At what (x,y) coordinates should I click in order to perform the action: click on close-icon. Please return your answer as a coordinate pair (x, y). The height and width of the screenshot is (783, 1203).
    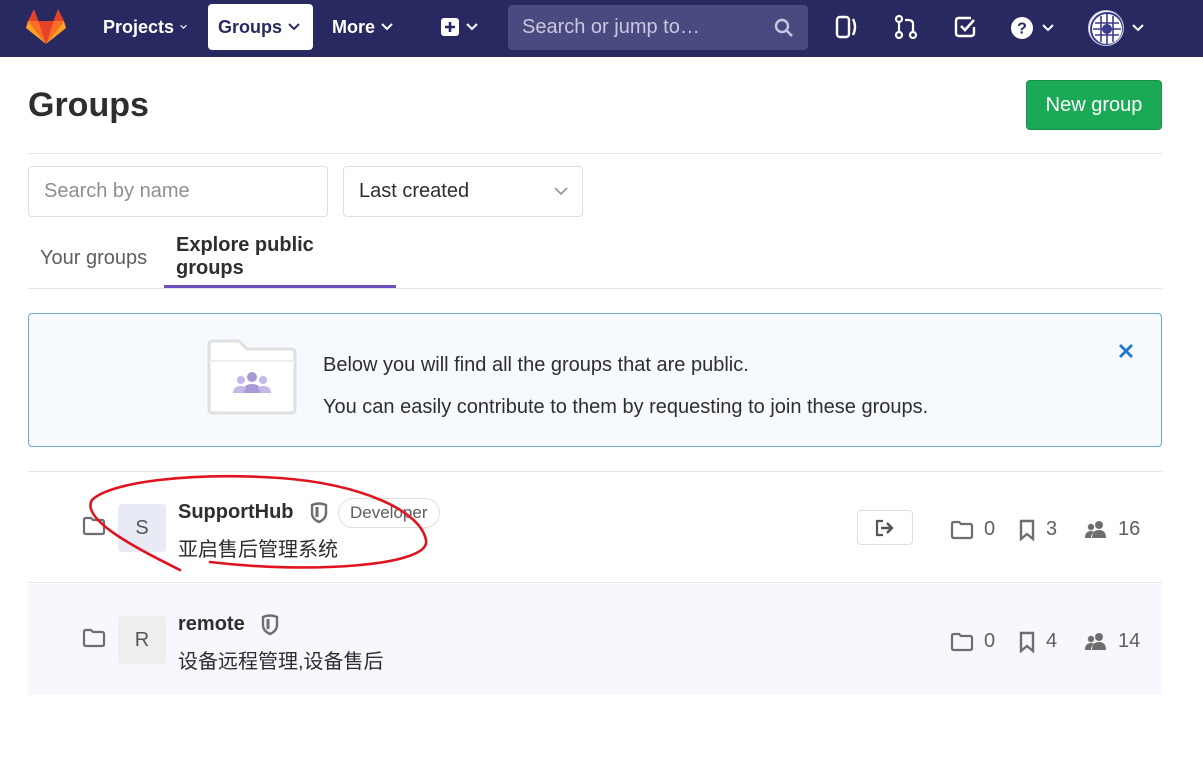
    Looking at the image, I should click on (1126, 351).